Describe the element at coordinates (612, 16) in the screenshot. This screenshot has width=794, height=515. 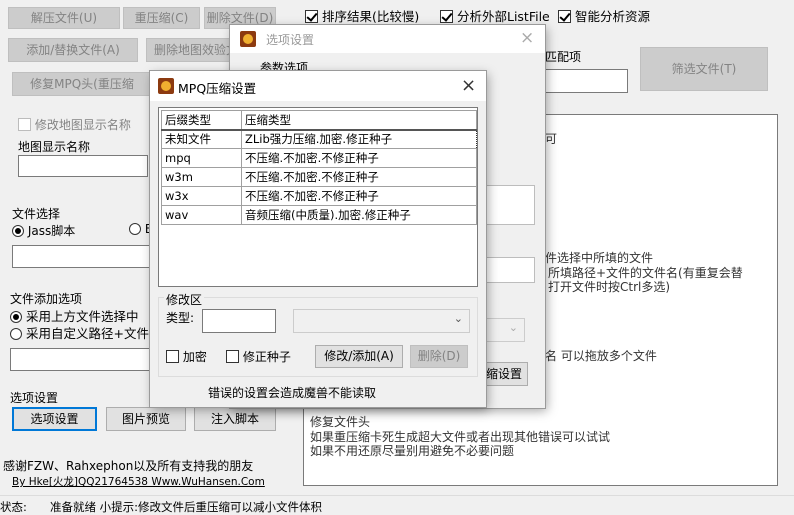
I see `smart-analyze-label: 智能分析资源` at that location.